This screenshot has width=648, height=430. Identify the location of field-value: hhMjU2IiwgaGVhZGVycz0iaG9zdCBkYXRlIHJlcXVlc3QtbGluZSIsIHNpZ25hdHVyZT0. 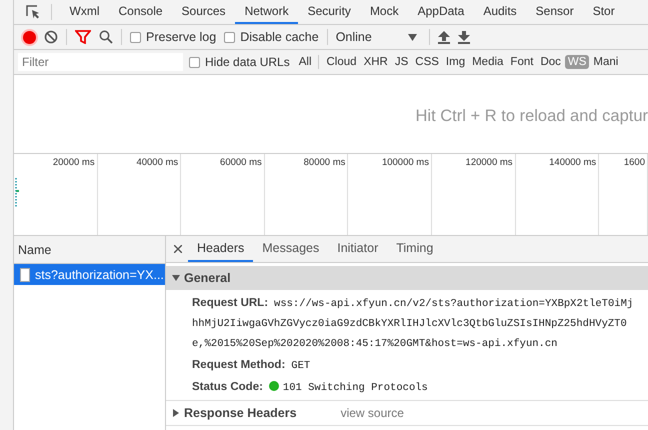
(409, 324).